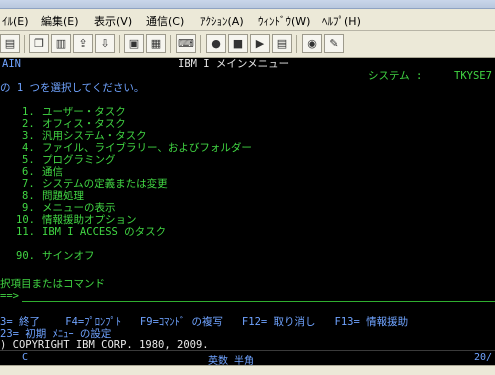 The width and height of the screenshot is (495, 375). I want to click on window-title-bar, so click(247, 4).